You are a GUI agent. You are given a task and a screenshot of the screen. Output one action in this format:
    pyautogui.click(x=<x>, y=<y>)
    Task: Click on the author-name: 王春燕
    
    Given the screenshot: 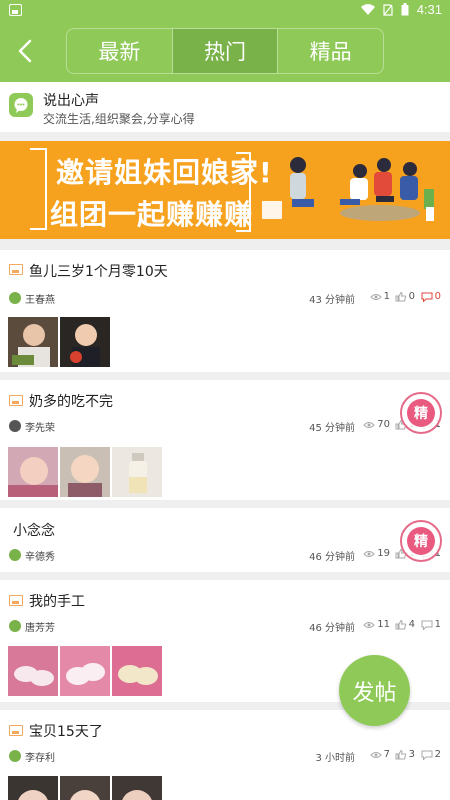 What is the action you would take?
    pyautogui.click(x=40, y=300)
    